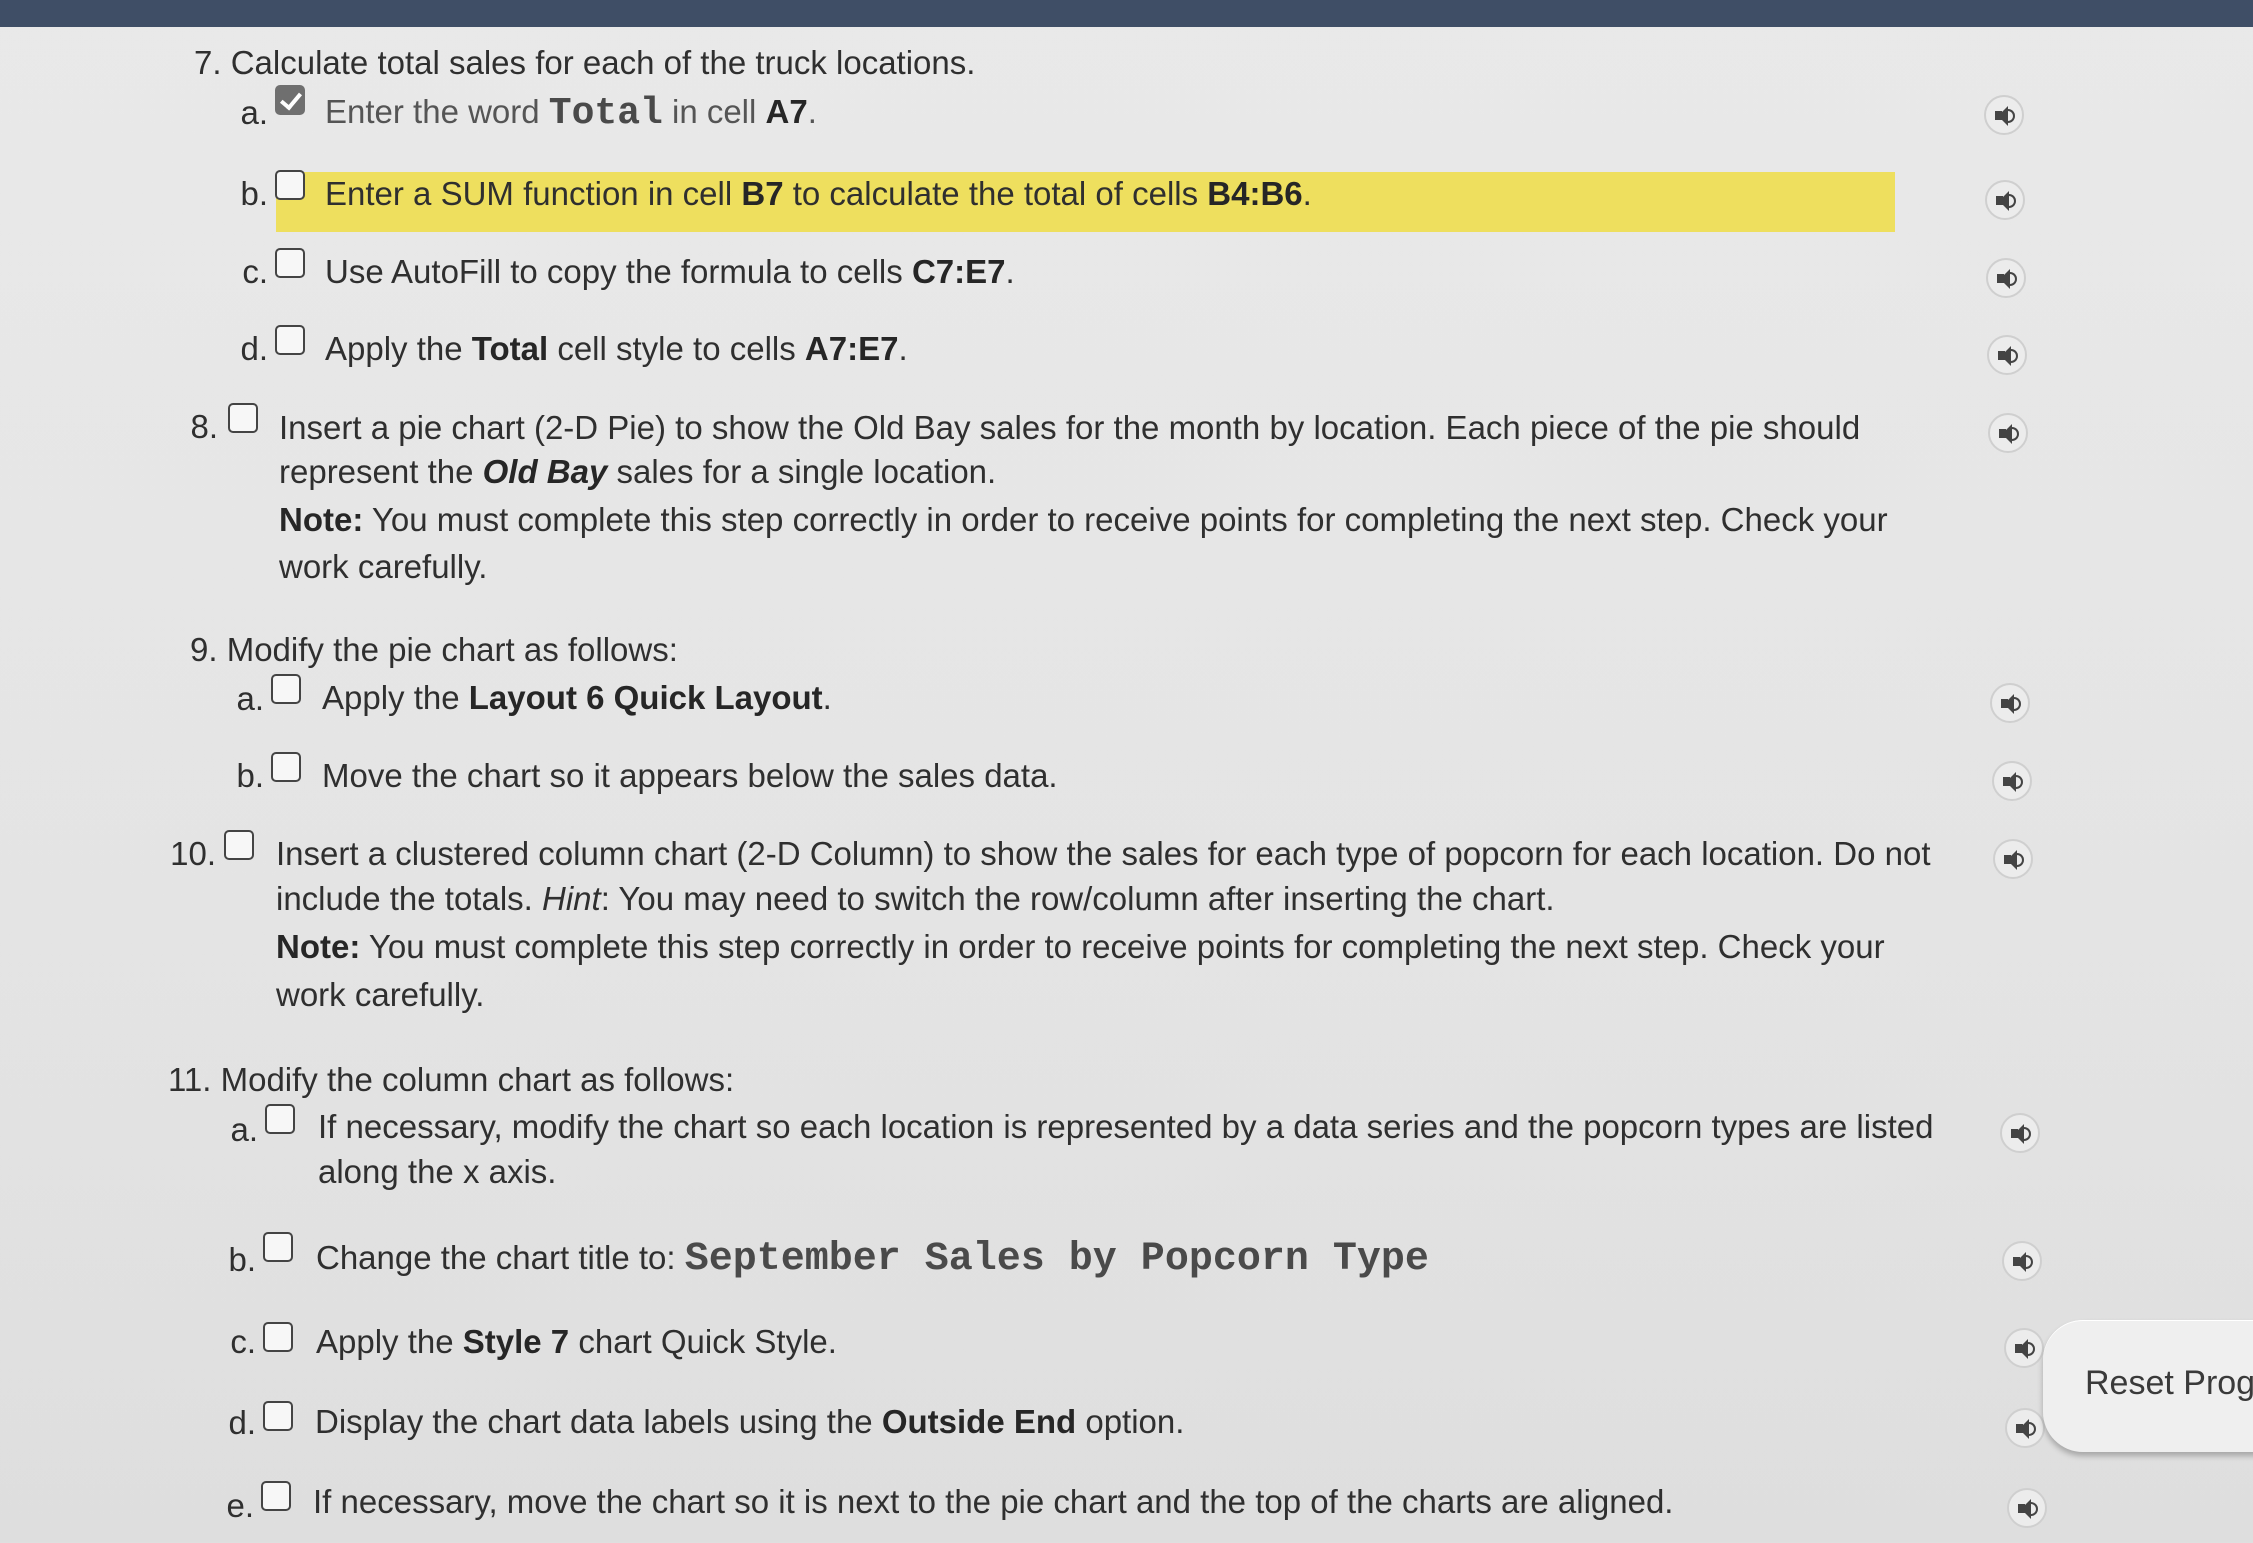 This screenshot has height=1543, width=2253. Describe the element at coordinates (242, 1422) in the screenshot. I see `step-11d-label: d.` at that location.